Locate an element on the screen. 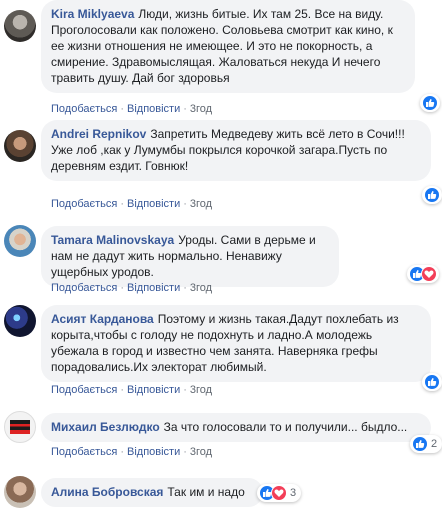 This screenshot has height=508, width=442. reaction-count: 2 is located at coordinates (434, 444).